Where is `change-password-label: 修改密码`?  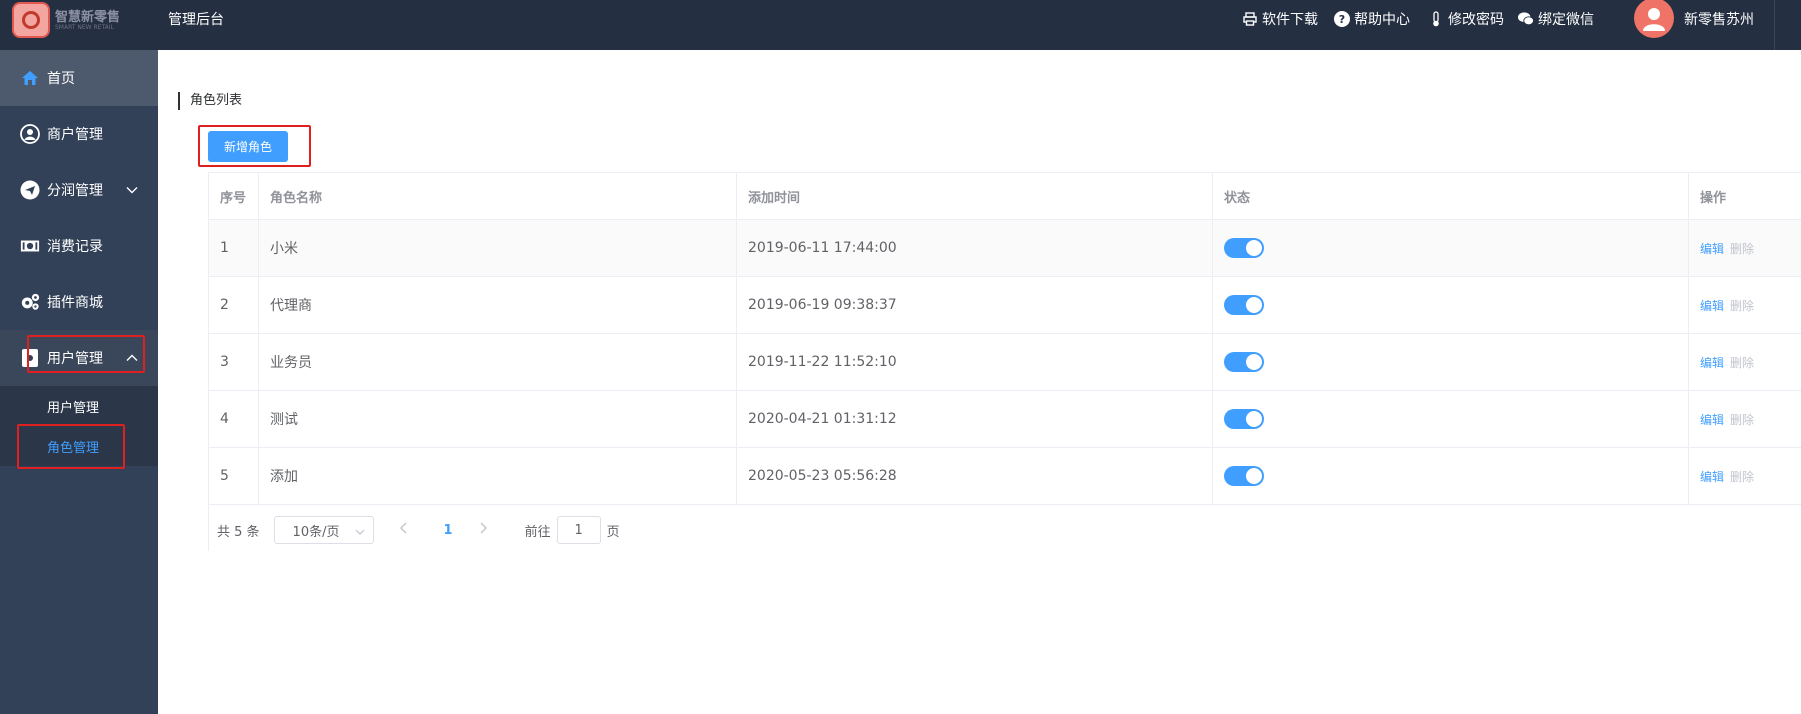
change-password-label: 修改密码 is located at coordinates (1476, 20).